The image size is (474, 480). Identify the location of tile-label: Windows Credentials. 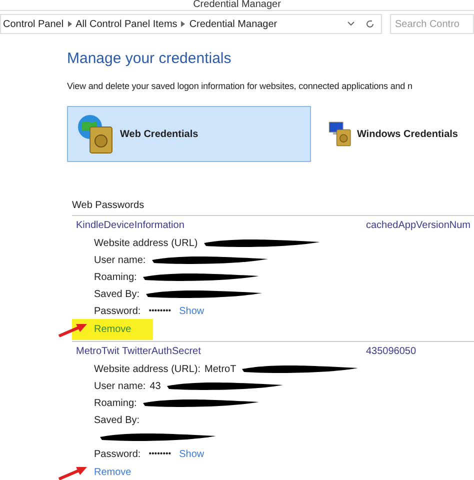
(407, 135).